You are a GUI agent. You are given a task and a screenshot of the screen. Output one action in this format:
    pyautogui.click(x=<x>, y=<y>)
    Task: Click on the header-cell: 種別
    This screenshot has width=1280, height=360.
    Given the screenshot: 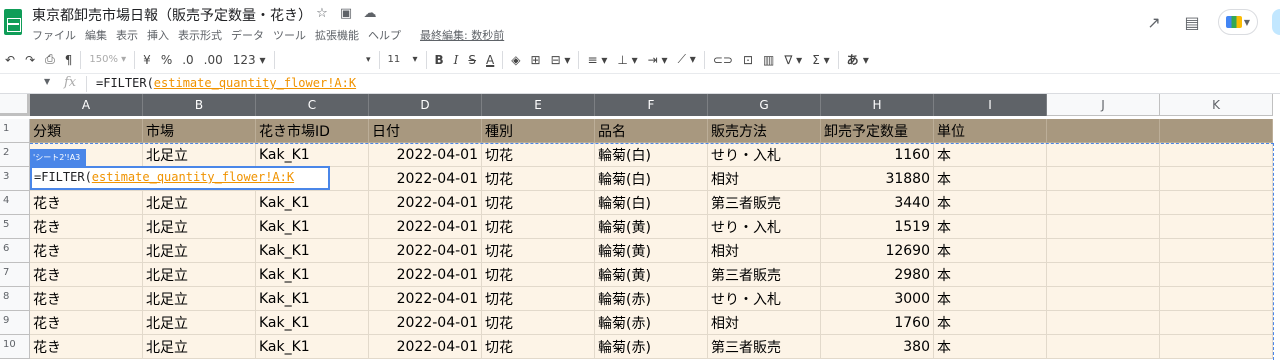 What is the action you would take?
    pyautogui.click(x=538, y=131)
    